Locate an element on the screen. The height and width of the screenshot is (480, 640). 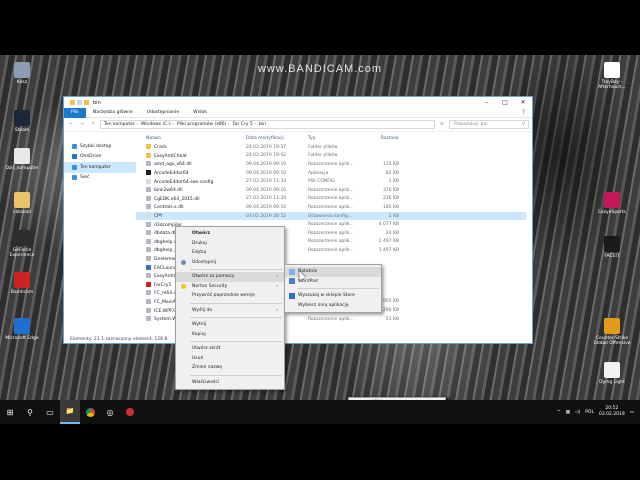
menu-item-drukuj: Drukuj is located at coordinates (230, 244).